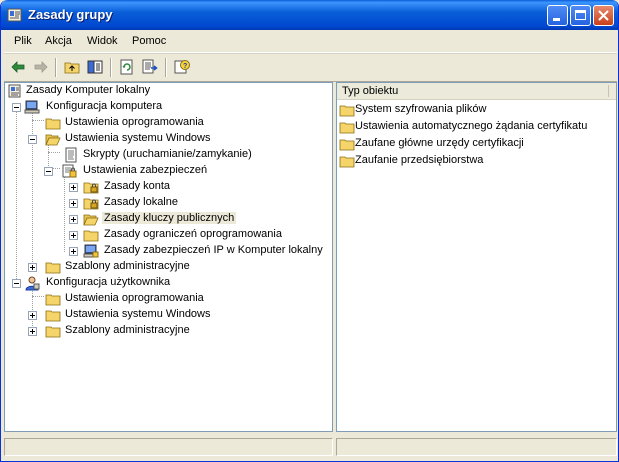 This screenshot has height=462, width=619. What do you see at coordinates (439, 143) in the screenshot?
I see `list-item-label: Zaufane główne urzędy certyfikacji` at bounding box center [439, 143].